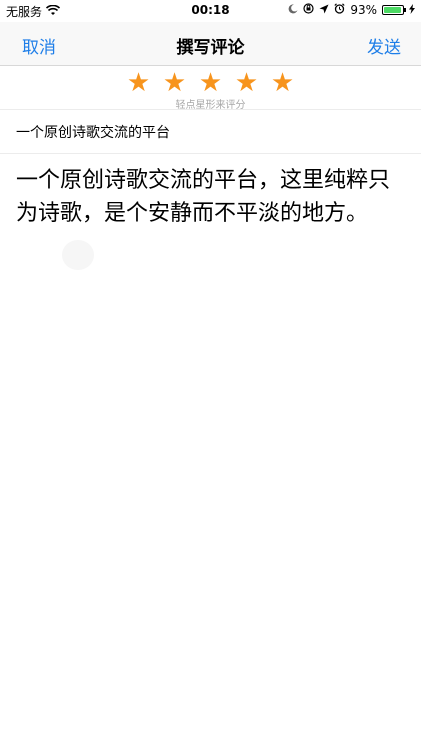 The height and width of the screenshot is (736, 421). Describe the element at coordinates (139, 83) in the screenshot. I see `star-1-icon: ★` at that location.